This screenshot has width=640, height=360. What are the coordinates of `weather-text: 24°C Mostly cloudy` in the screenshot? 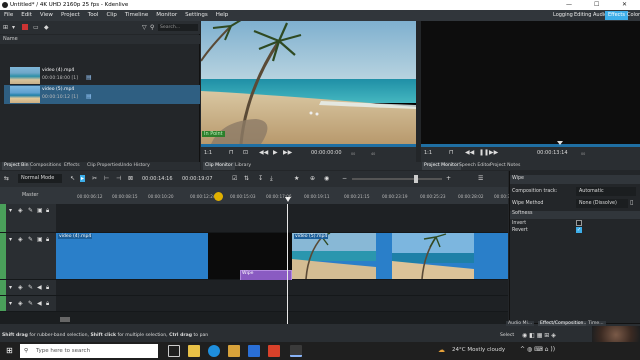 It's located at (478, 350).